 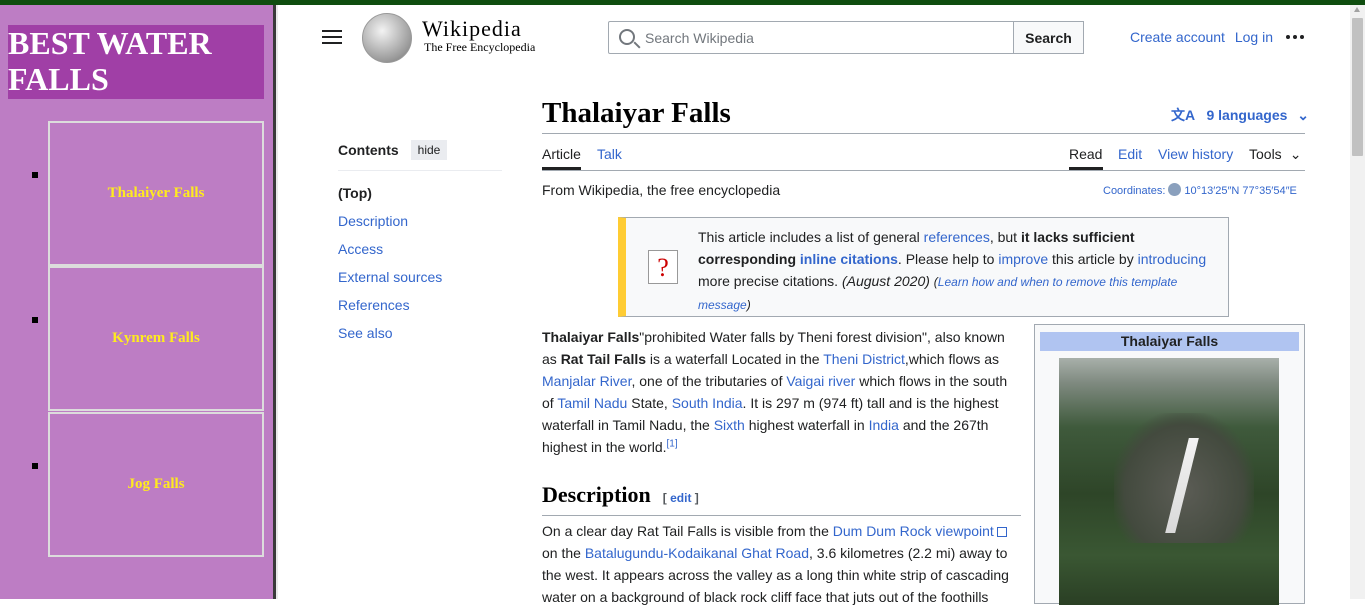 I want to click on toc-header: Contents hide, so click(x=420, y=155).